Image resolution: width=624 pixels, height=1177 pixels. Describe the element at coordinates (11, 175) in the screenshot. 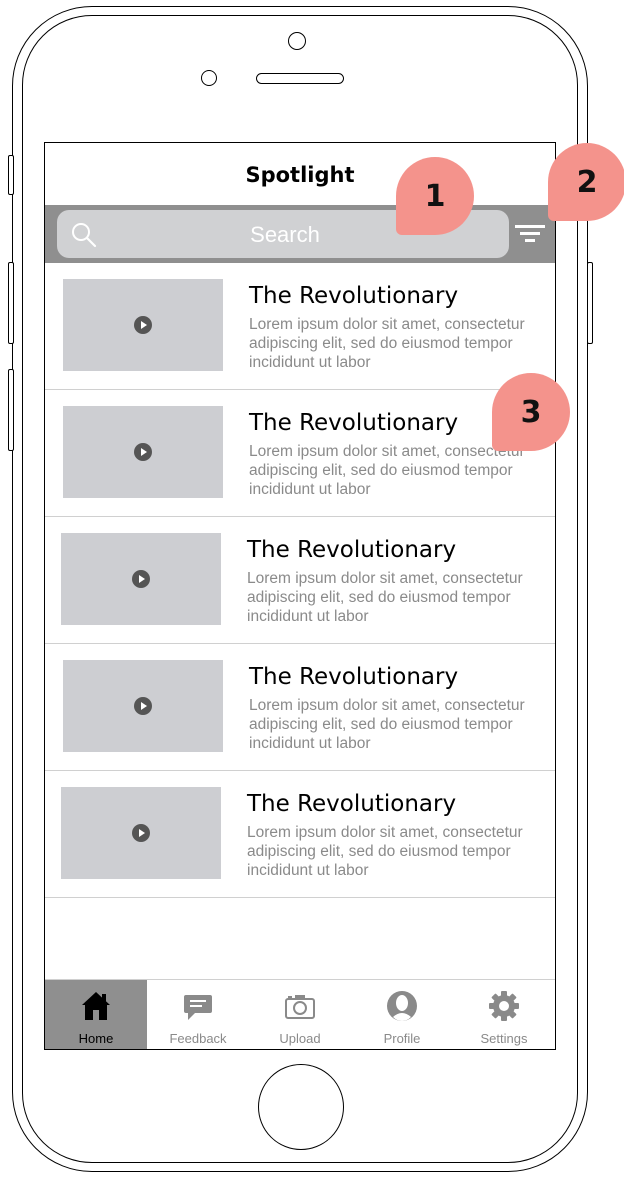

I see `mute-switch` at that location.